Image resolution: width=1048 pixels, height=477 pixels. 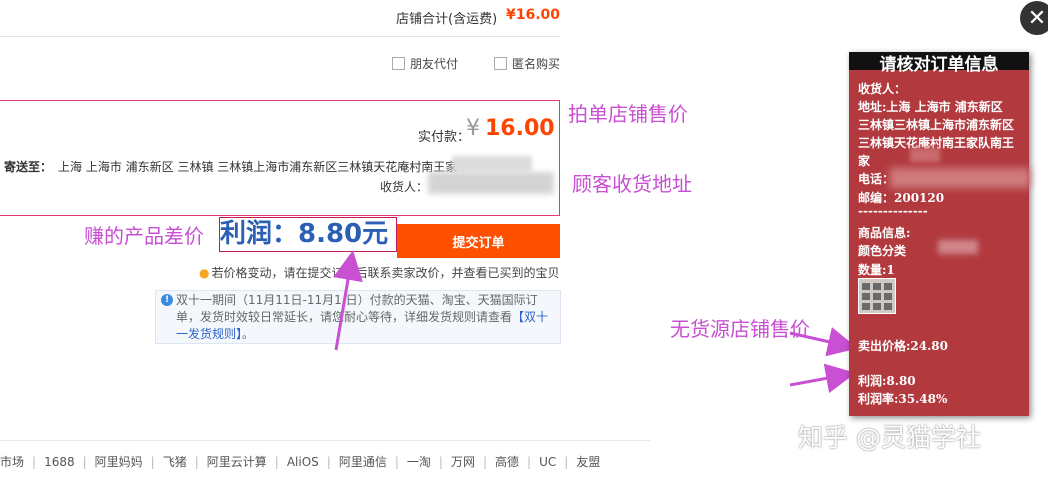 I want to click on panel-profit: 利润:8.80, so click(x=887, y=381).